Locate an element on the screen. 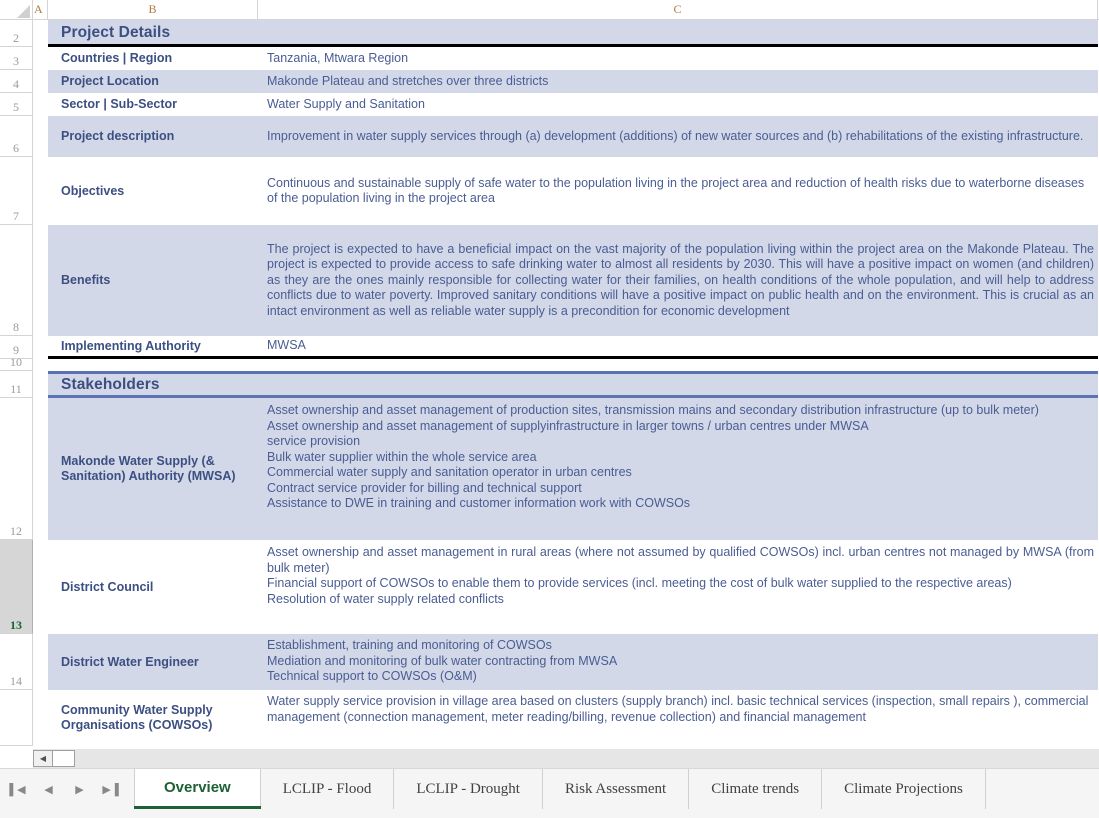 The image size is (1099, 818). table-row: 9 Implementing Authority MWSA is located at coordinates (549, 347).